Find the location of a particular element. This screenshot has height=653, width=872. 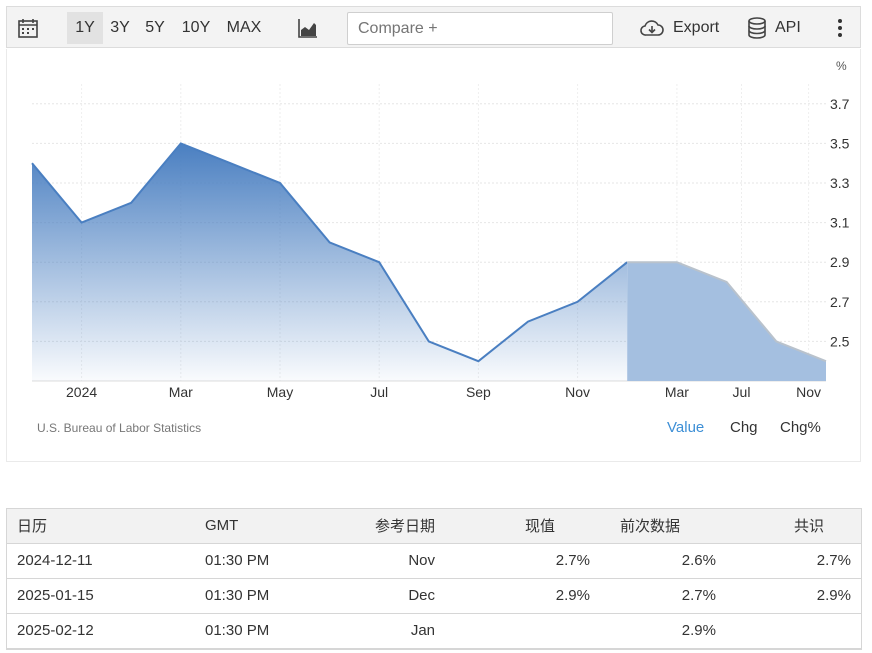

calendar-icon is located at coordinates (28, 28).